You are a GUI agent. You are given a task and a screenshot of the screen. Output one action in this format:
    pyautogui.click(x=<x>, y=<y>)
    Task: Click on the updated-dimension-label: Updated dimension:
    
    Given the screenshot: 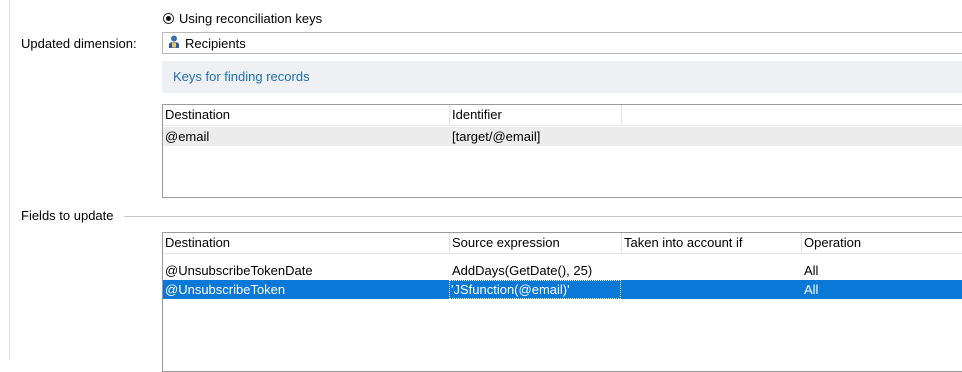 What is the action you would take?
    pyautogui.click(x=79, y=43)
    